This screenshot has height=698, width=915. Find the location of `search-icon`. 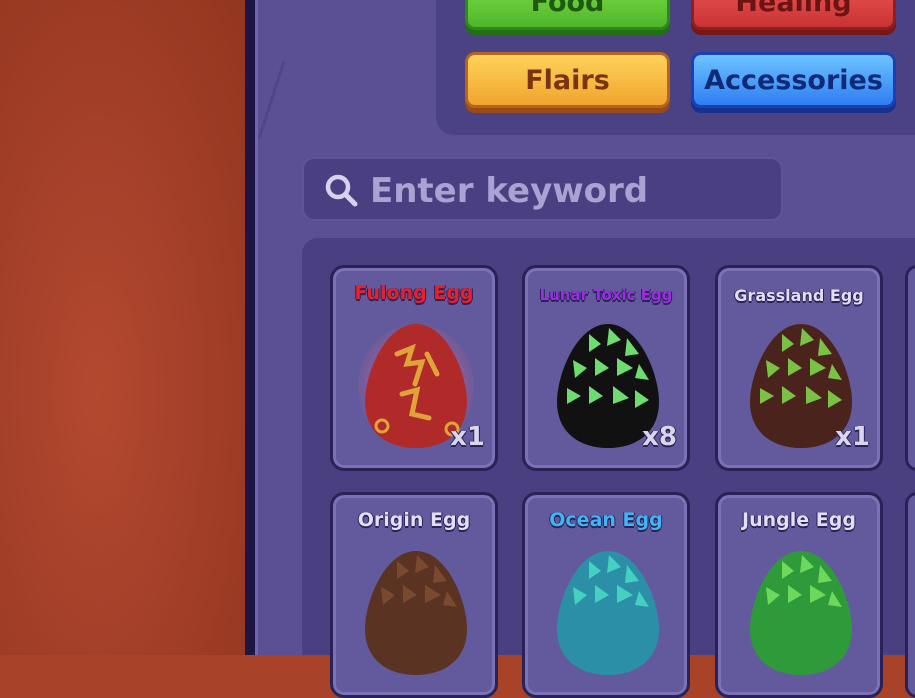

search-icon is located at coordinates (341, 190).